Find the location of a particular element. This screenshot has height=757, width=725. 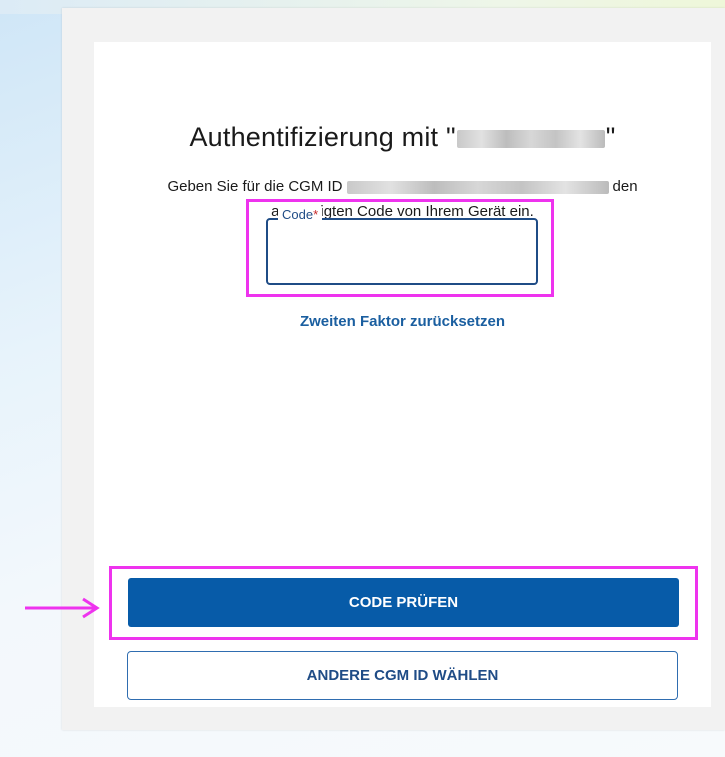

title-prefix: Authentifizierung mit " is located at coordinates (322, 137).